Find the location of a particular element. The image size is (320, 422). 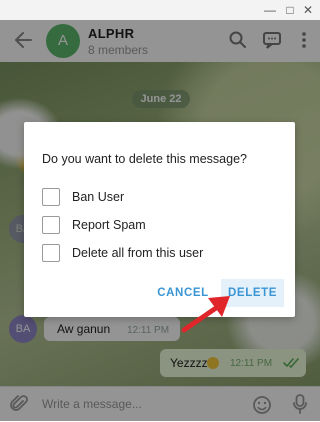

checkbox-label: Ban User is located at coordinates (98, 197).